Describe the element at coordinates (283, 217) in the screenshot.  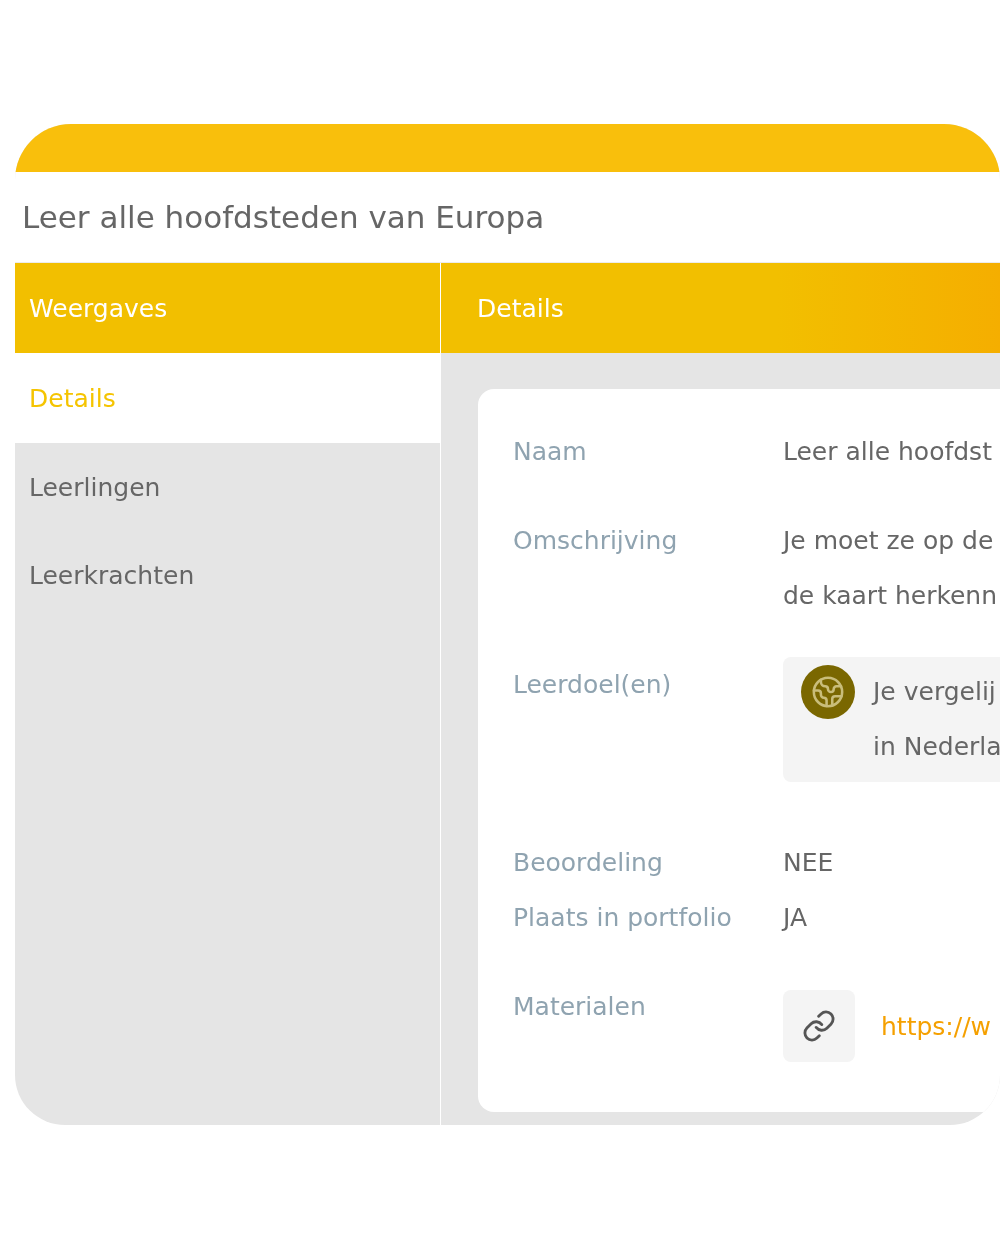
I see `page-title: Leer alle hoofdsteden van Europa` at that location.